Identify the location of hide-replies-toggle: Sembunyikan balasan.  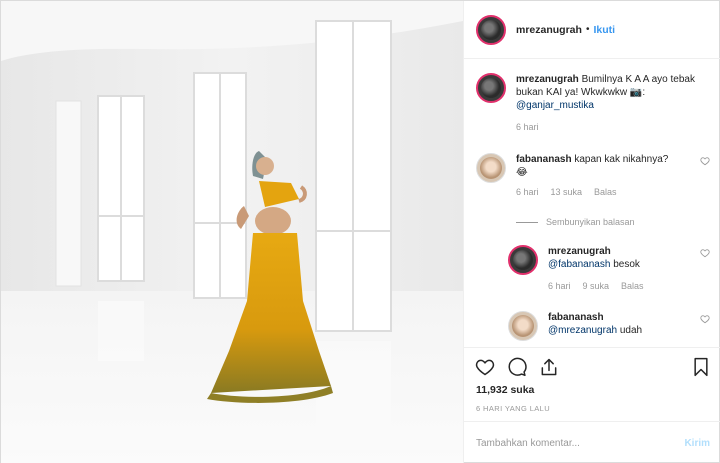
(575, 222).